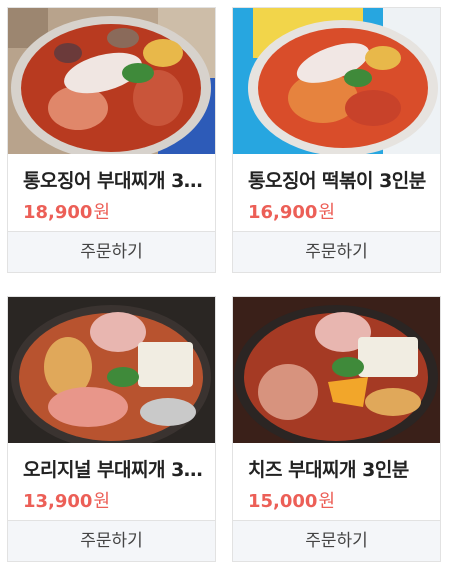 This screenshot has height=571, width=450. What do you see at coordinates (115, 179) in the screenshot?
I see `product-name: 통오징어 부대찌개 3인분` at bounding box center [115, 179].